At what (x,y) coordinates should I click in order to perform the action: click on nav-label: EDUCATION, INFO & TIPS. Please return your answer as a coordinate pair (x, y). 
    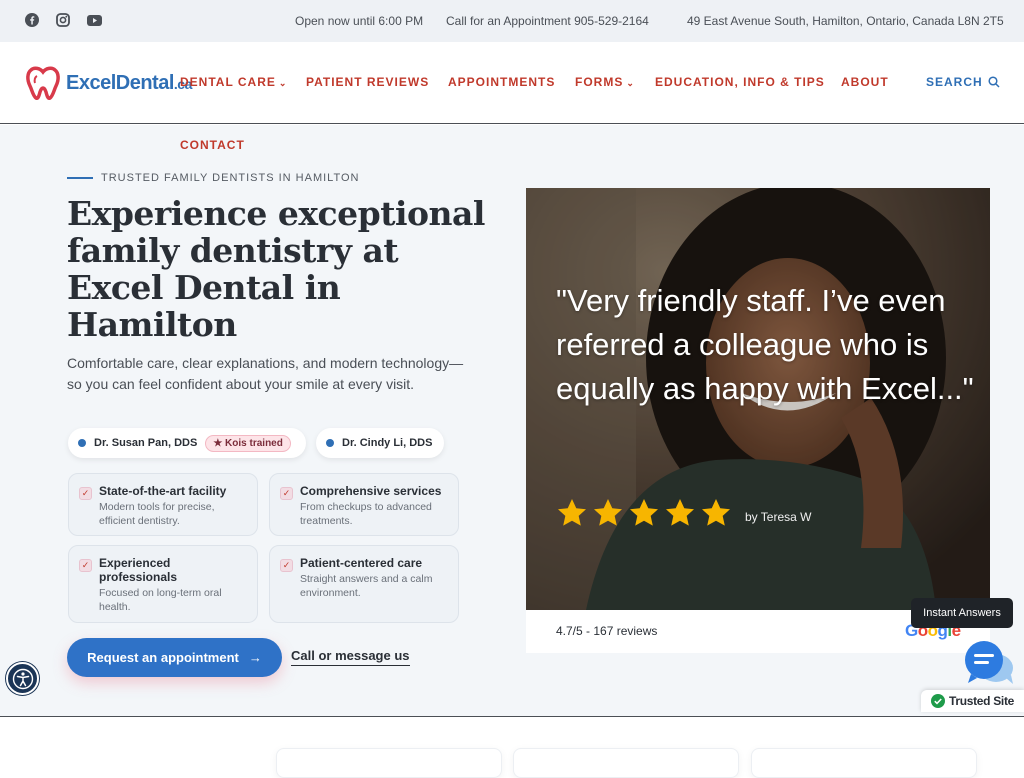
    Looking at the image, I should click on (740, 82).